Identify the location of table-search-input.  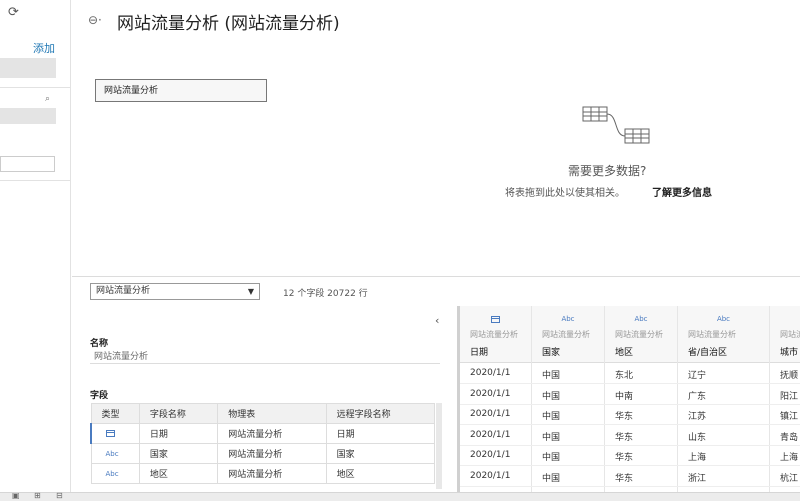
(27, 164).